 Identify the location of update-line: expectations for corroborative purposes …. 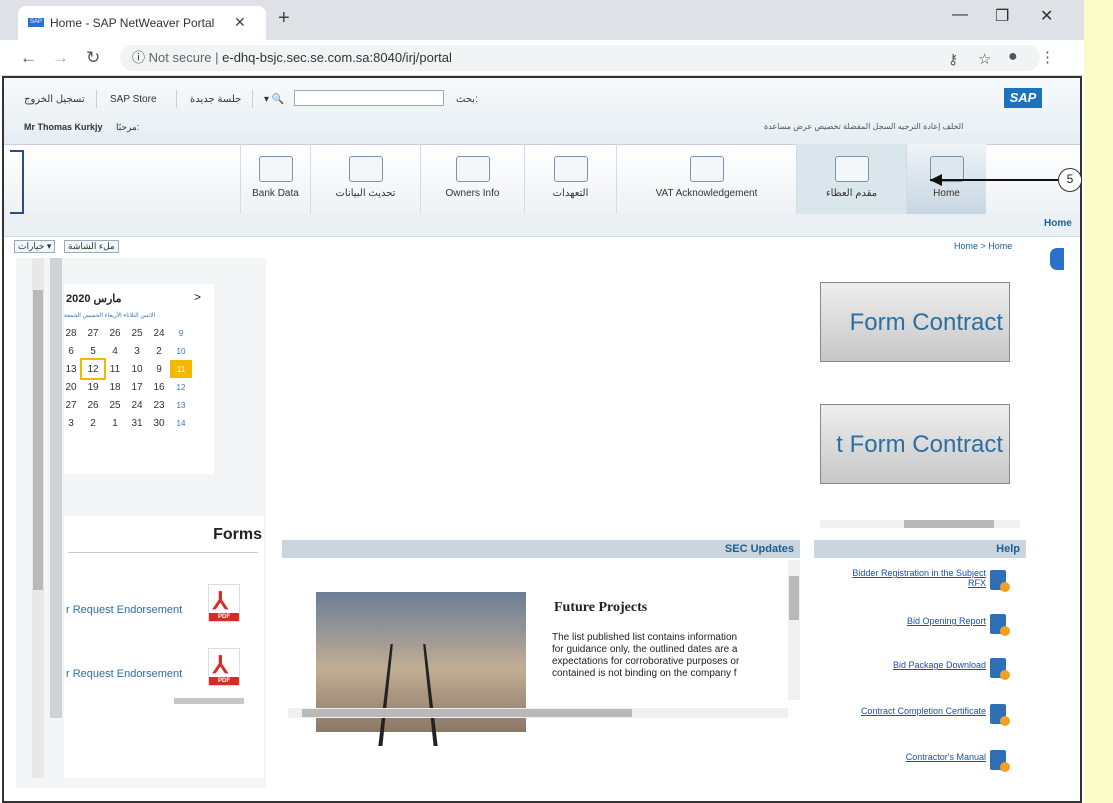
(646, 661).